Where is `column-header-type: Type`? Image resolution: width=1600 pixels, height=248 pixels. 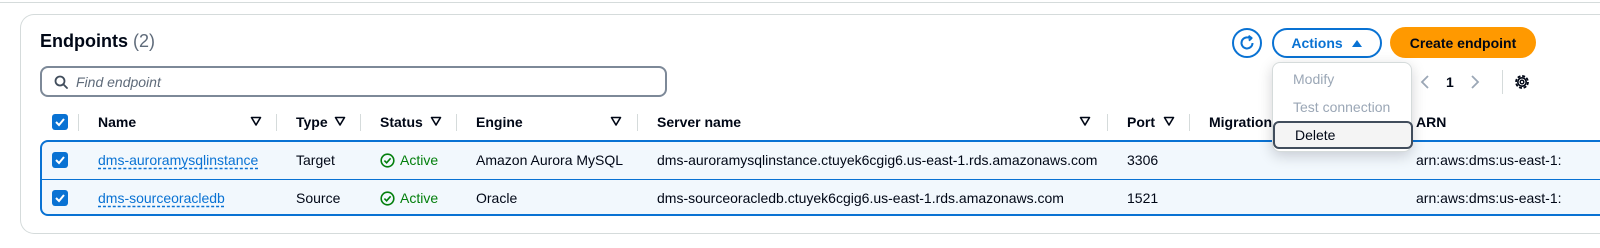 column-header-type: Type is located at coordinates (321, 122).